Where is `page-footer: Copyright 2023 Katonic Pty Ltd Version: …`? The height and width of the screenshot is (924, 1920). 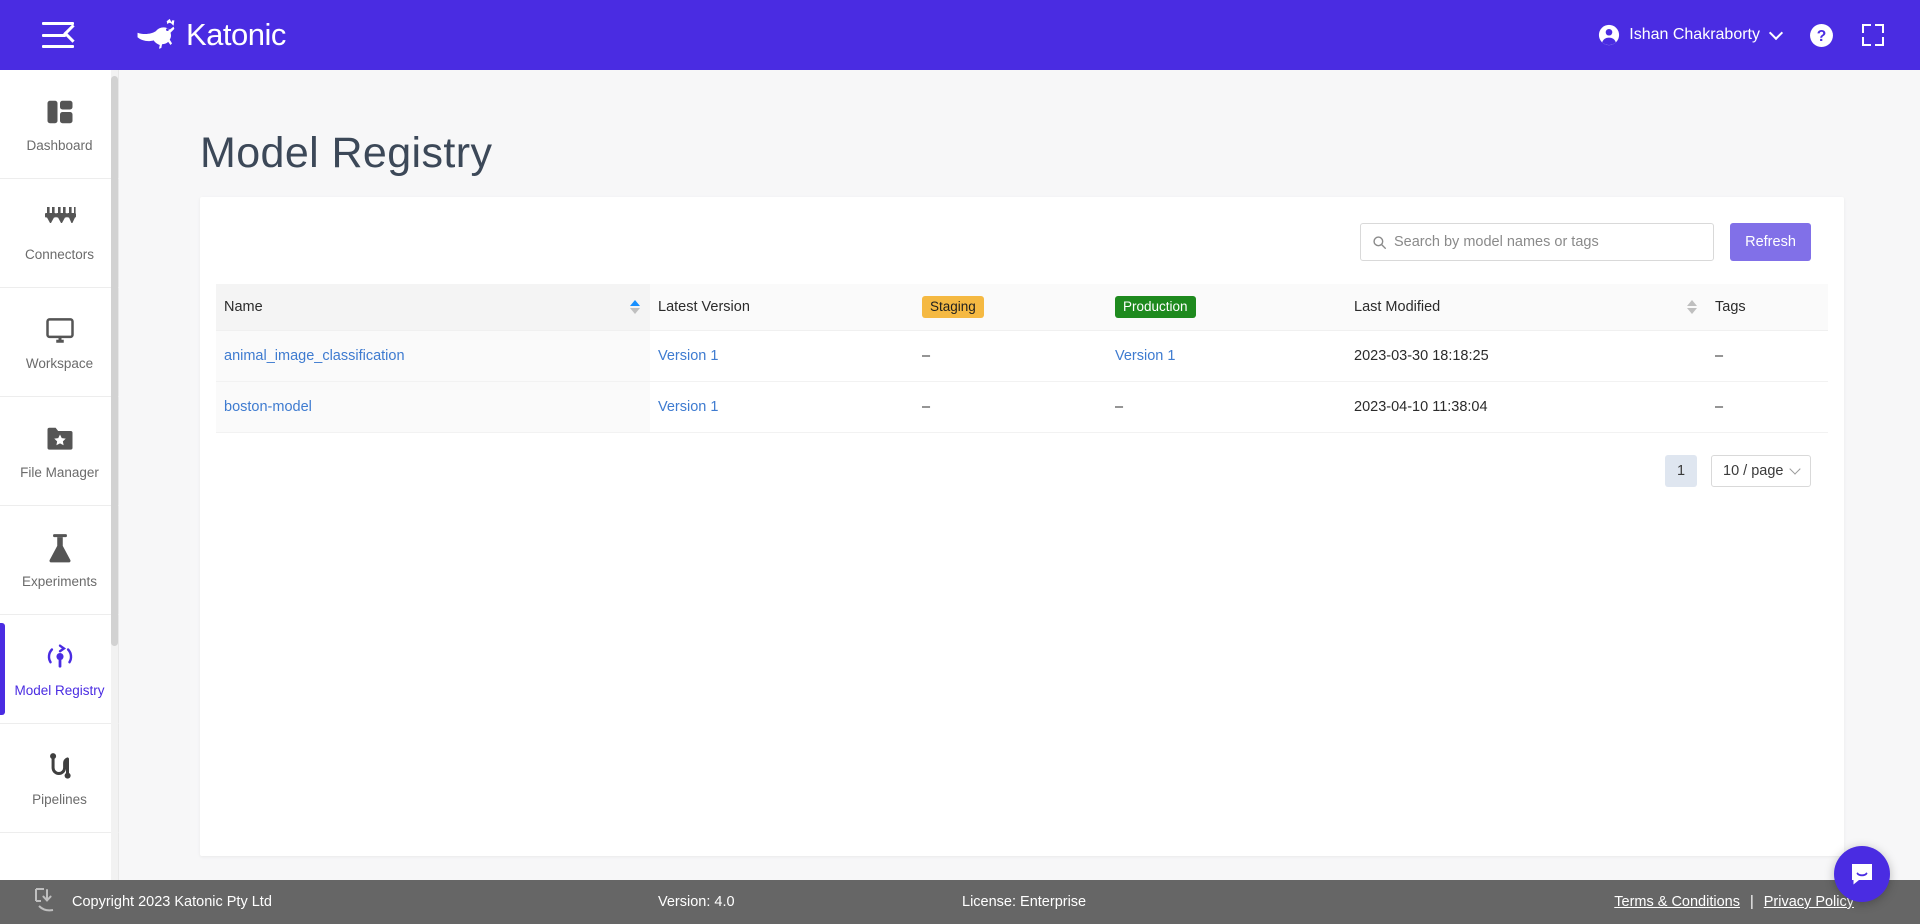
page-footer: Copyright 2023 Katonic Pty Ltd Version: … is located at coordinates (960, 902).